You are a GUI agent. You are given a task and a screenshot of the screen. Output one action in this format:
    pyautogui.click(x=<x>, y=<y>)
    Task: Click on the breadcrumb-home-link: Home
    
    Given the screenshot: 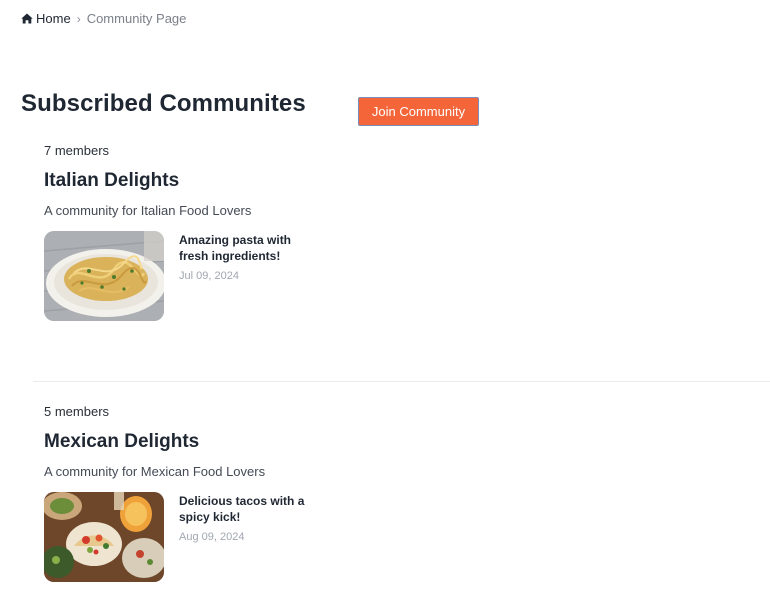 What is the action you would take?
    pyautogui.click(x=46, y=18)
    